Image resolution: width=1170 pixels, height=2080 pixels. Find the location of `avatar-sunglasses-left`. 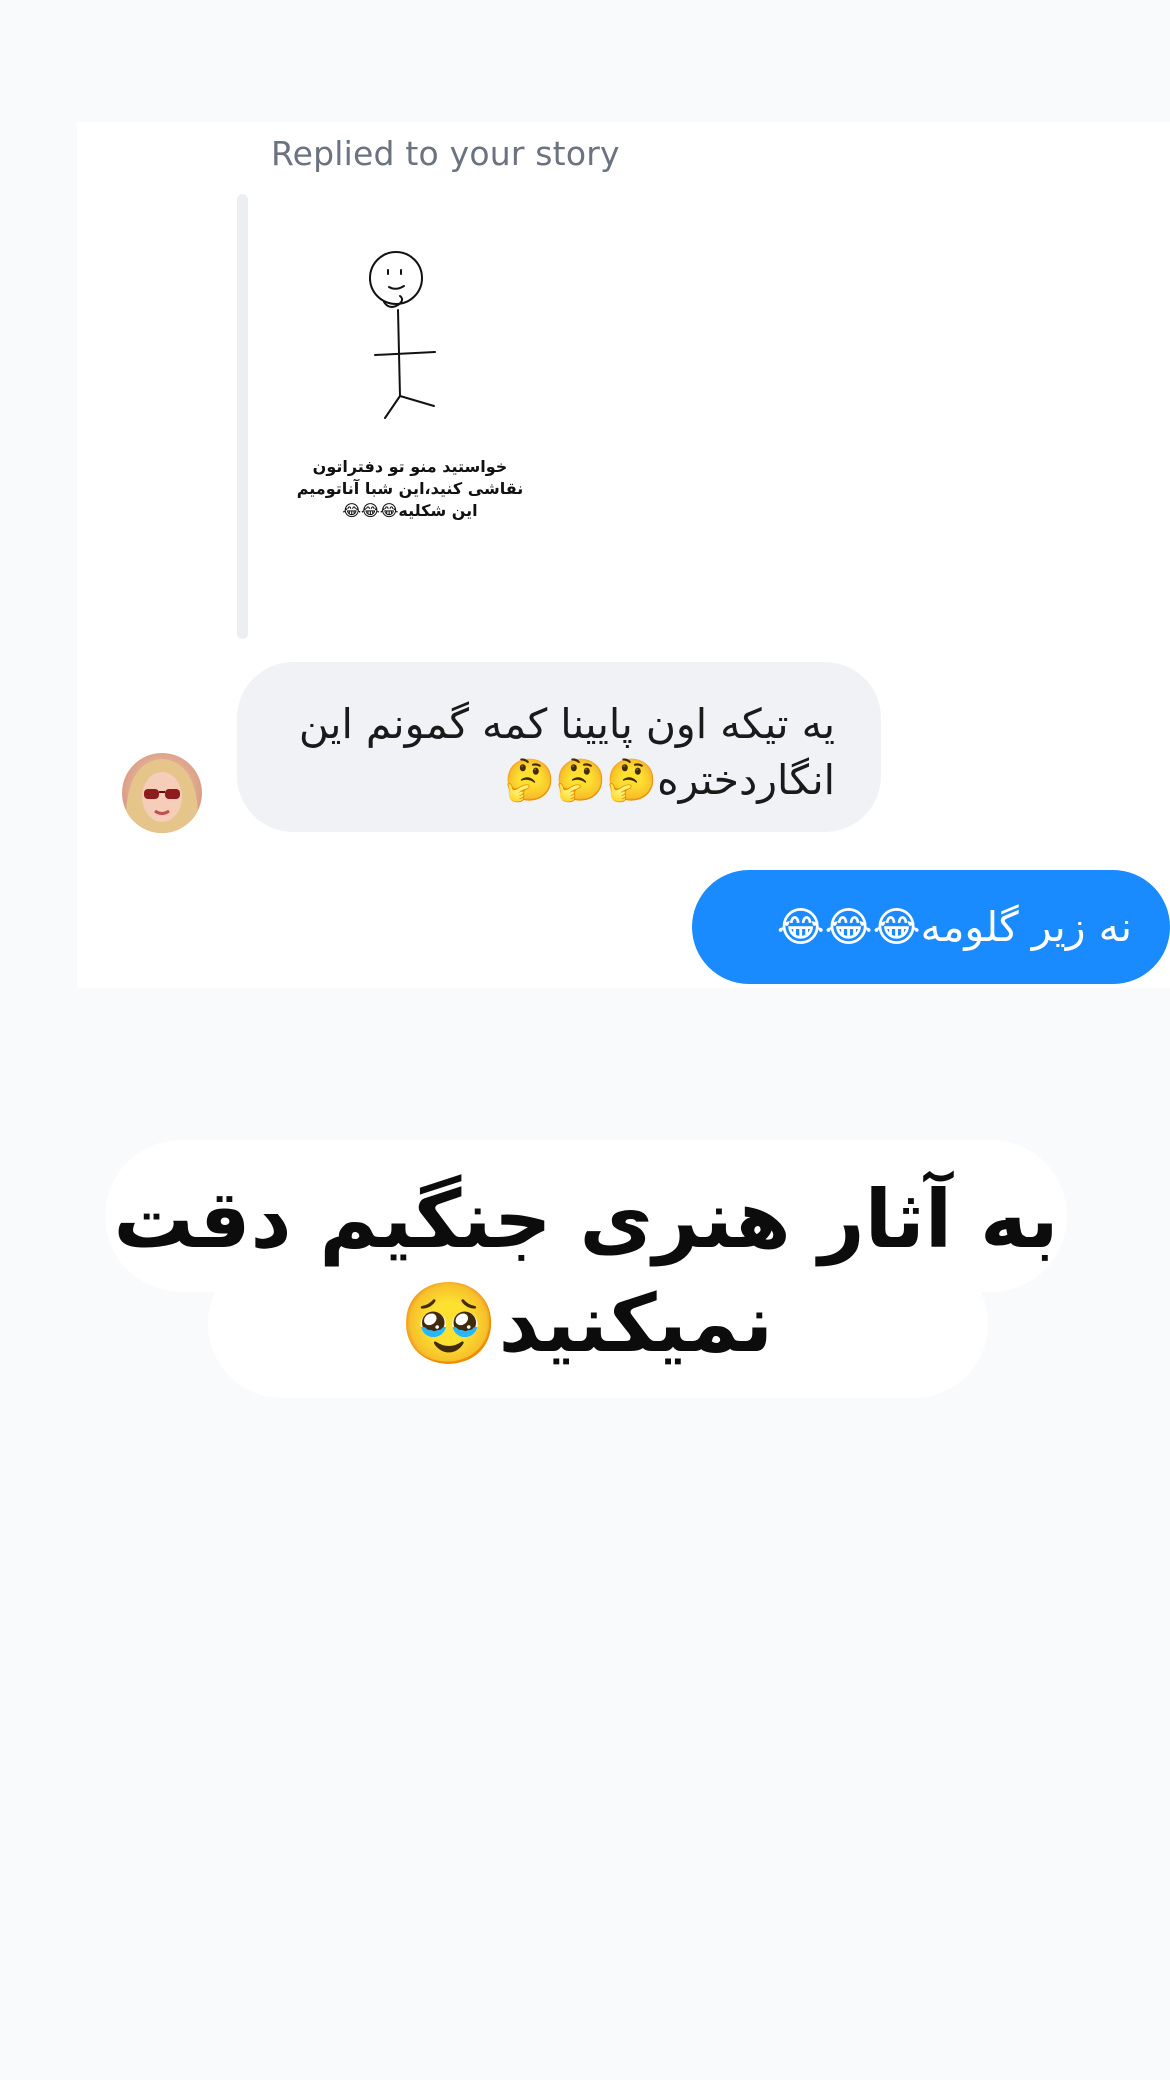

avatar-sunglasses-left is located at coordinates (151, 794).